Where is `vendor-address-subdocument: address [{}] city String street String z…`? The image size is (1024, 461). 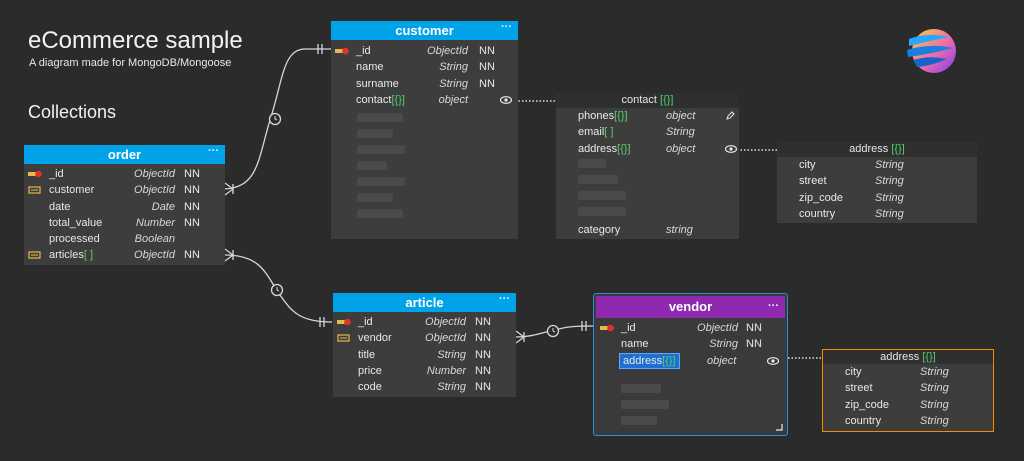 vendor-address-subdocument: address [{}] city String street String z… is located at coordinates (908, 390).